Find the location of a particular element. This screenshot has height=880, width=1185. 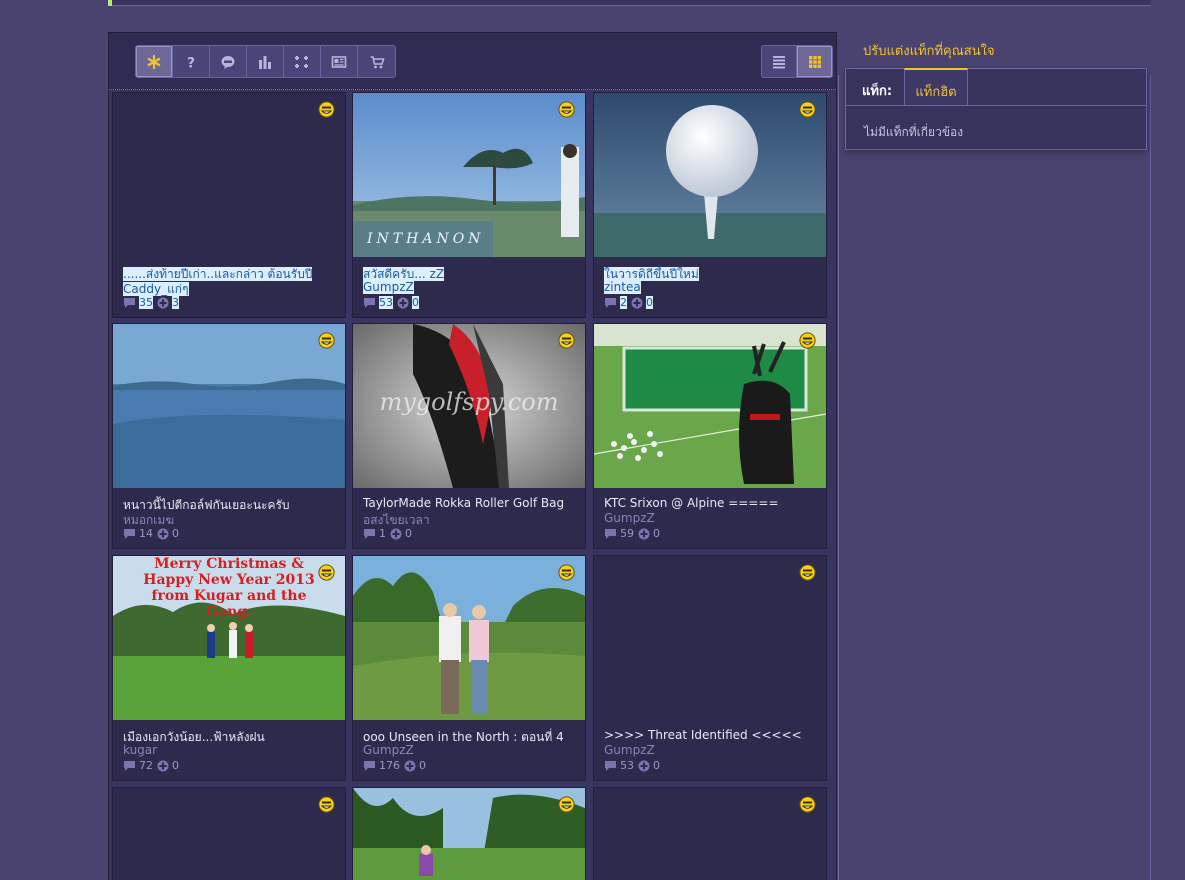

list-view-button is located at coordinates (779, 61).